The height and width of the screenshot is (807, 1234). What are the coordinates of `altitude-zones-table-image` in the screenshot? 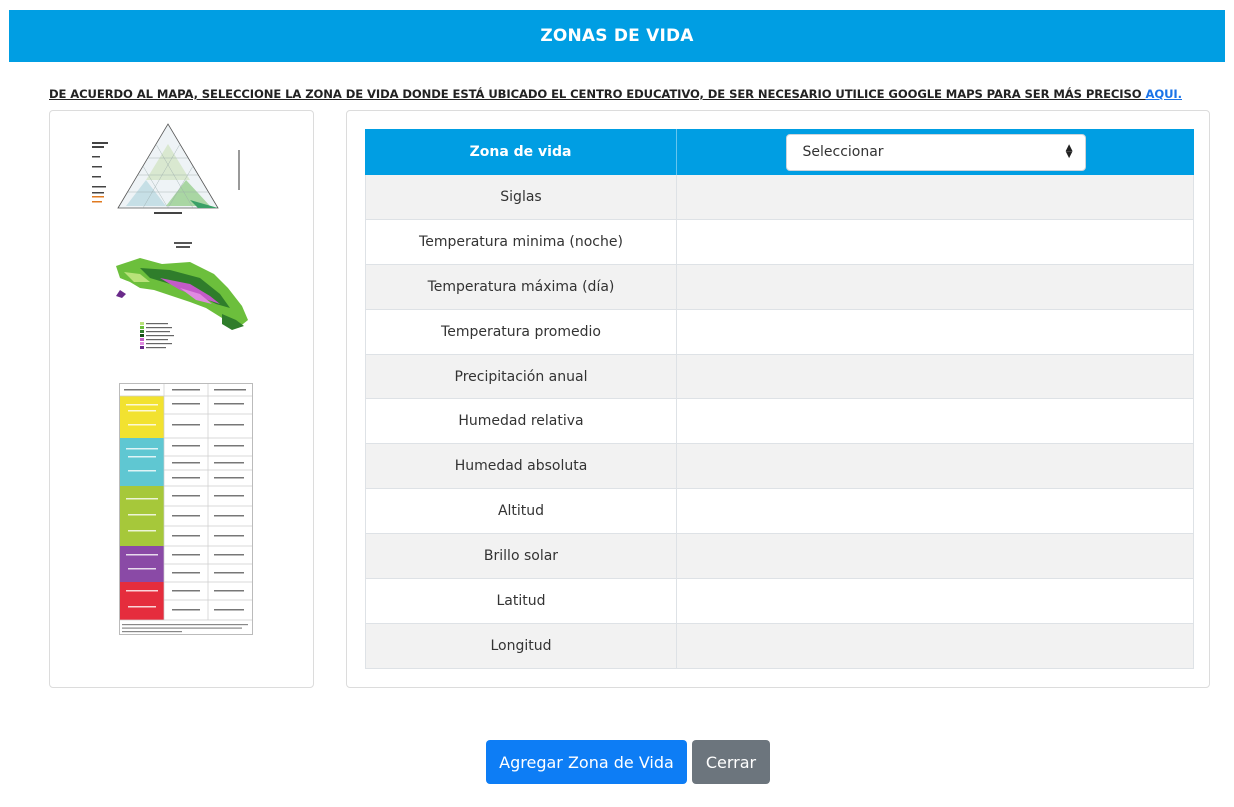 It's located at (186, 509).